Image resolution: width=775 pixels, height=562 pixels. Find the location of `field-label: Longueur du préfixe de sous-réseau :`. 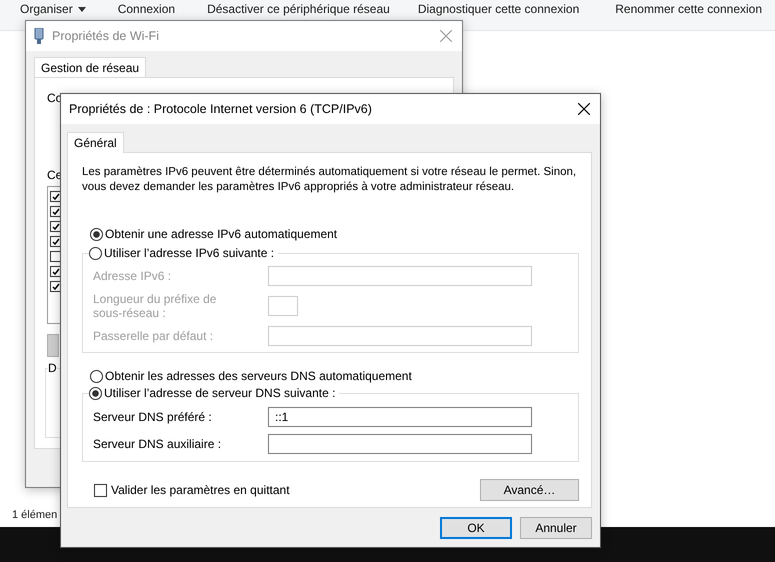

field-label: Longueur du préfixe de sous-réseau : is located at coordinates (155, 306).